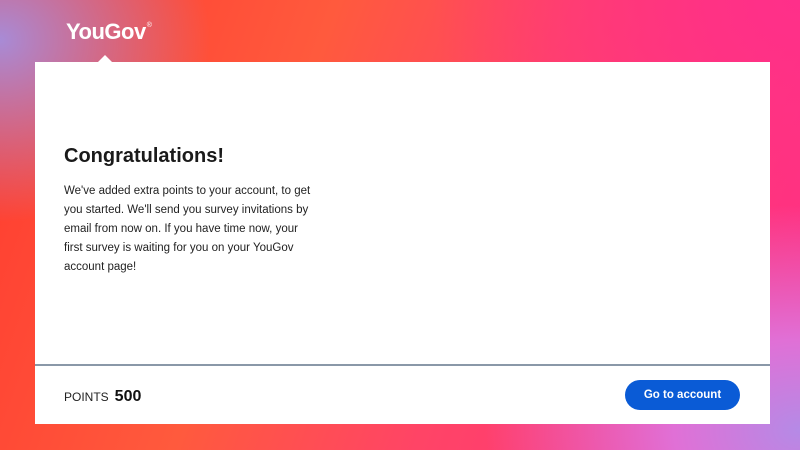 The height and width of the screenshot is (450, 800). I want to click on go-to-account-button: Go to account, so click(682, 395).